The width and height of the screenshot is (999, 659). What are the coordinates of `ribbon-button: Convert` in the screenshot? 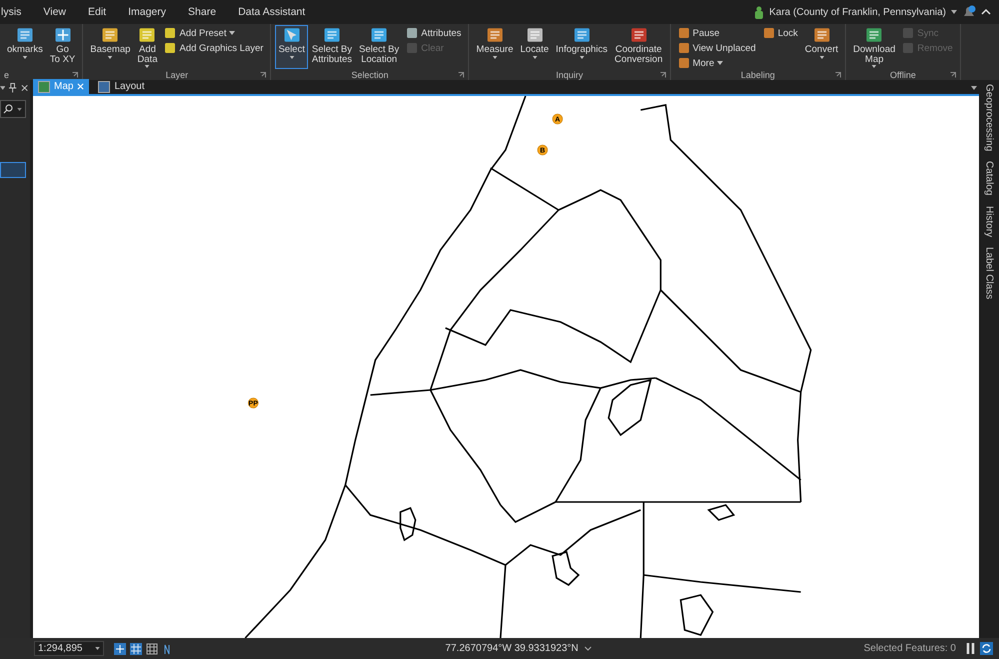 It's located at (822, 47).